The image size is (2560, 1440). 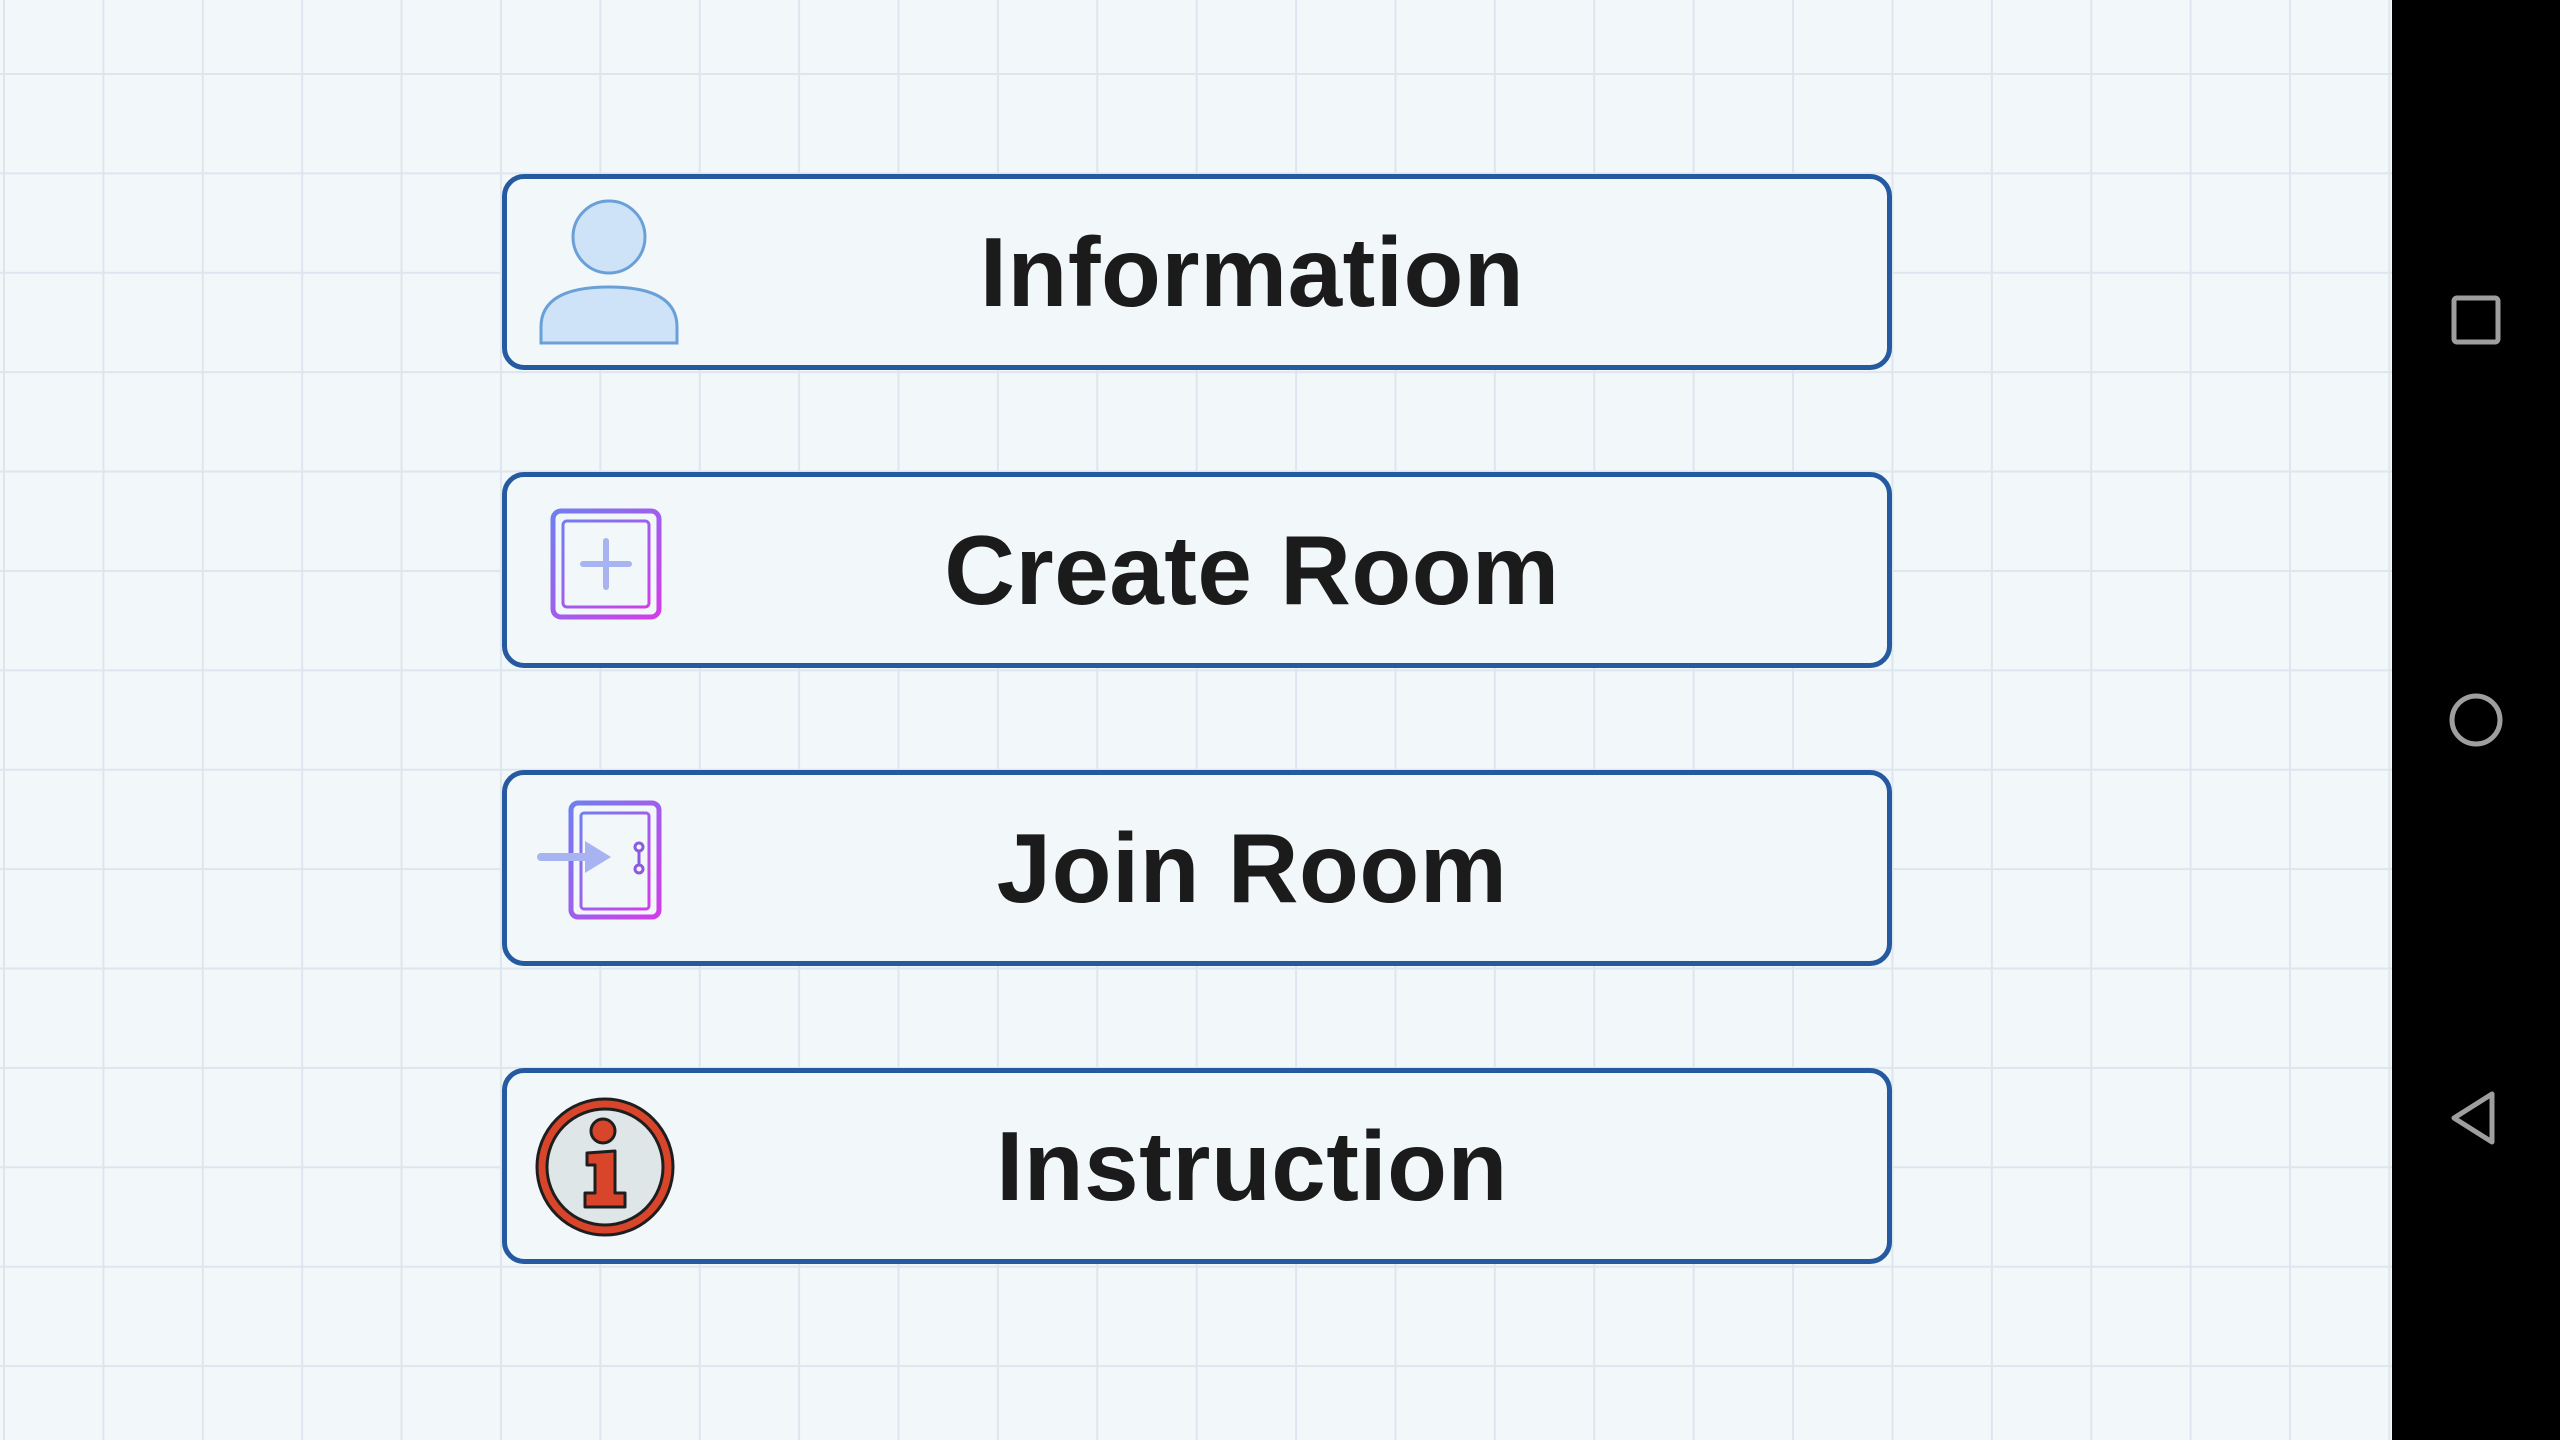 I want to click on create-room-label: Create Room, so click(x=1252, y=569).